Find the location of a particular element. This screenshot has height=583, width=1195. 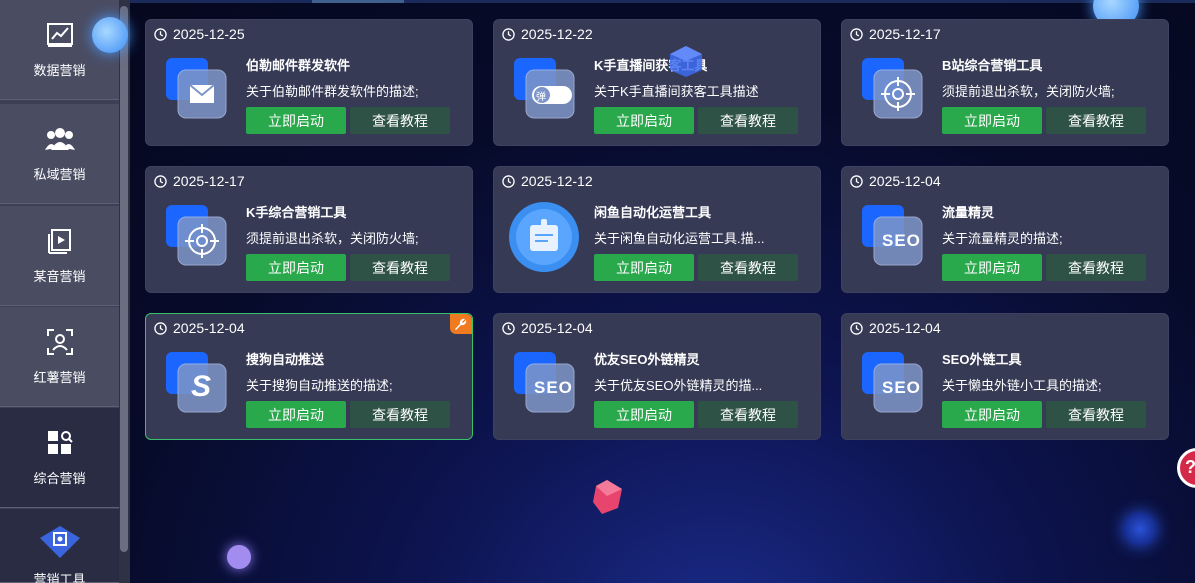

card-title: K手综合营销工具 is located at coordinates (296, 212).